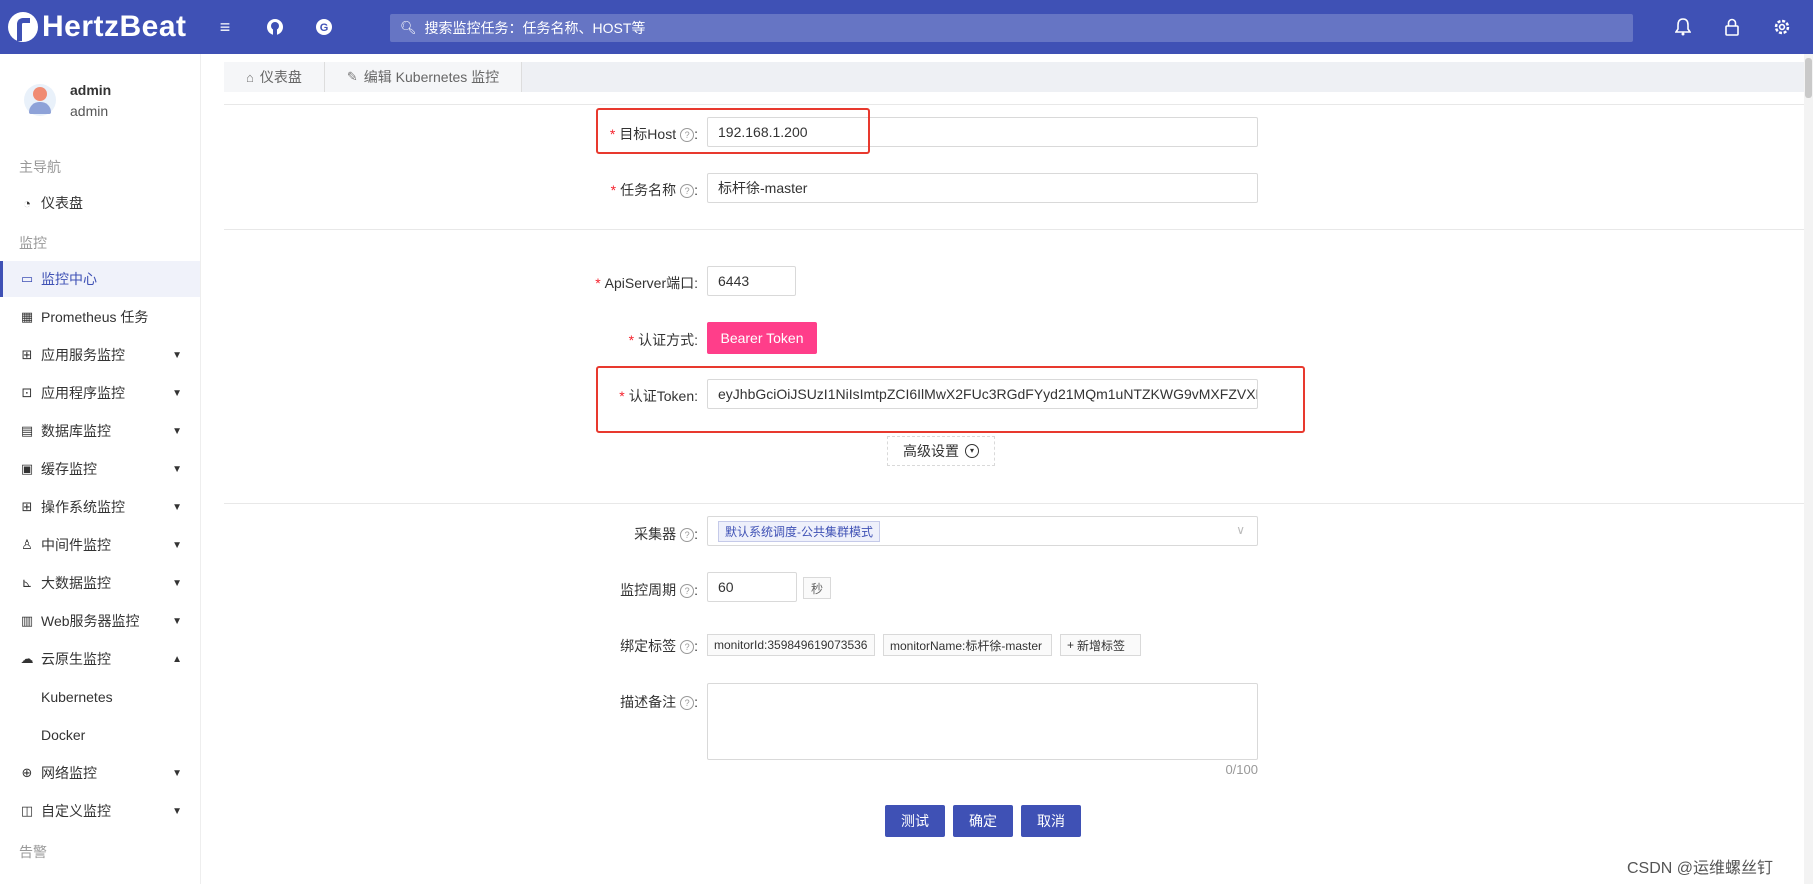 The height and width of the screenshot is (884, 1813). What do you see at coordinates (1683, 27) in the screenshot?
I see `bell-icon` at bounding box center [1683, 27].